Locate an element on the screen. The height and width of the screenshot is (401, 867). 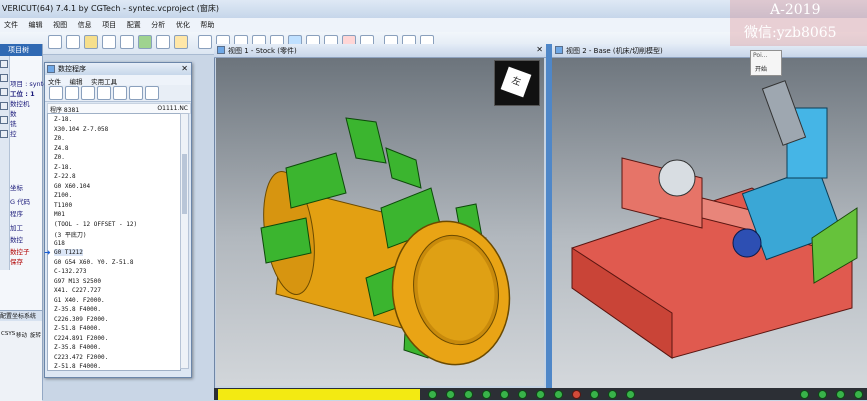
open-file-icon is located at coordinates (56, 93).